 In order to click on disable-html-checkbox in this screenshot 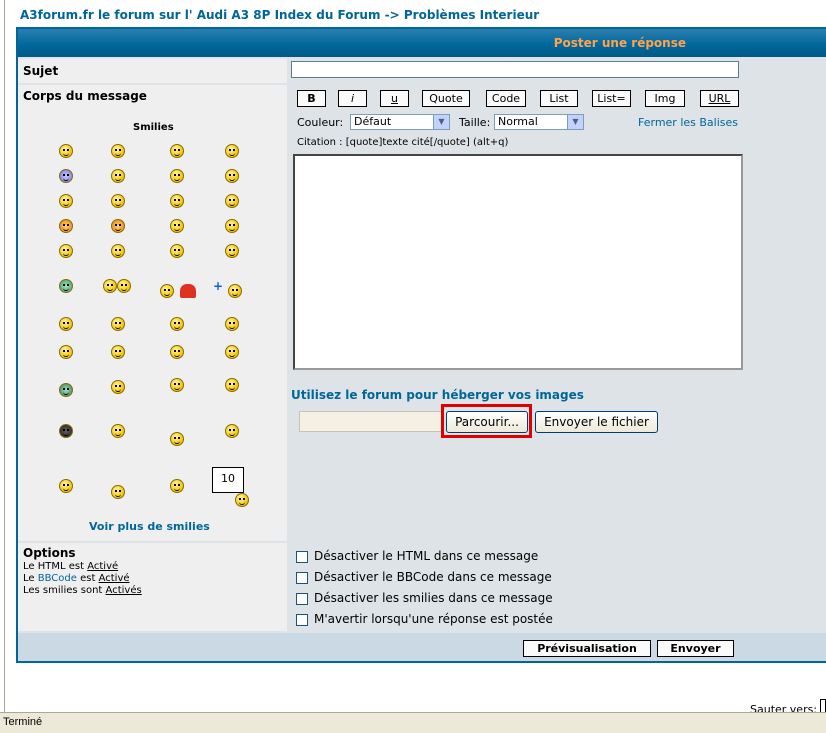, I will do `click(302, 557)`.